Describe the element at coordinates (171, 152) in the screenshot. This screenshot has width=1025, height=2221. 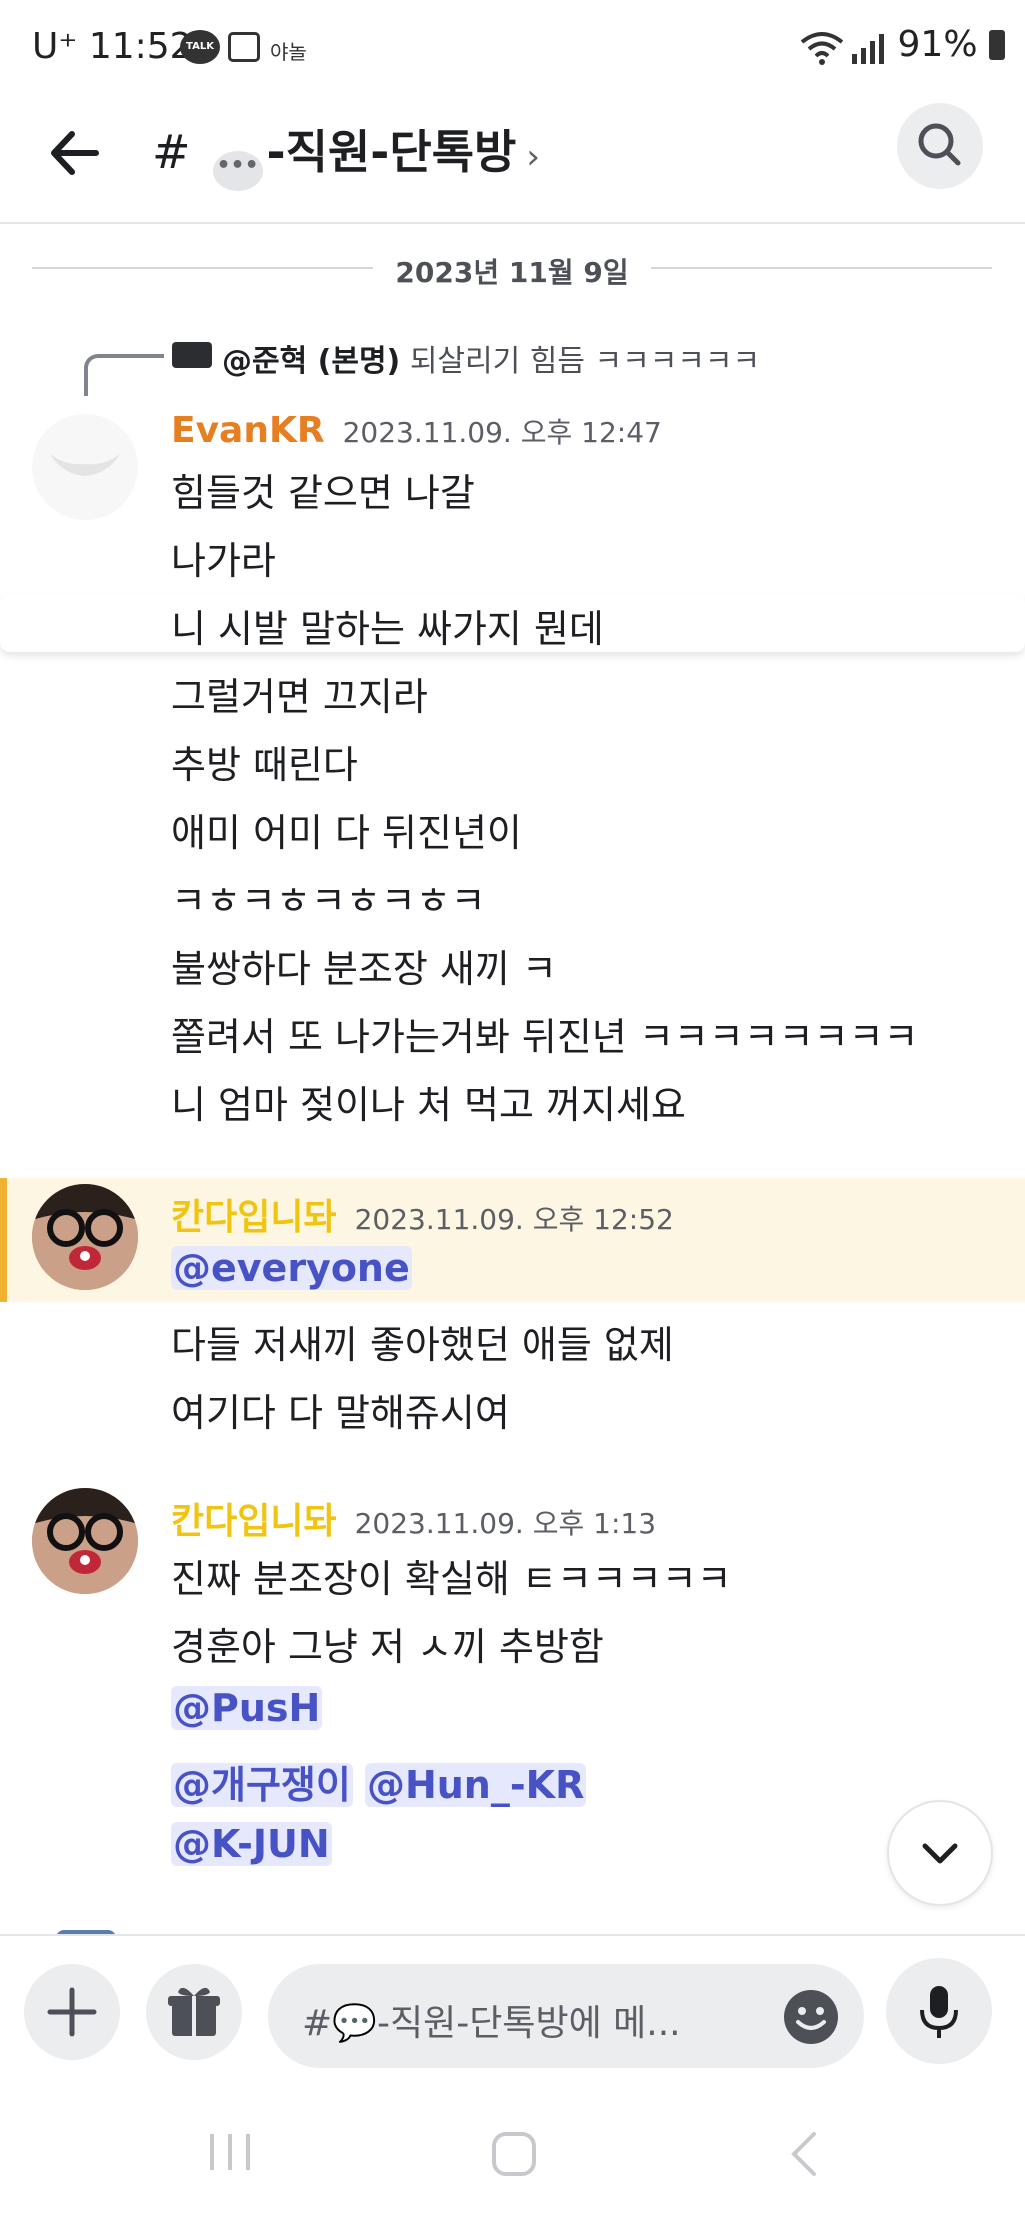
I see `hash-icon: #` at that location.